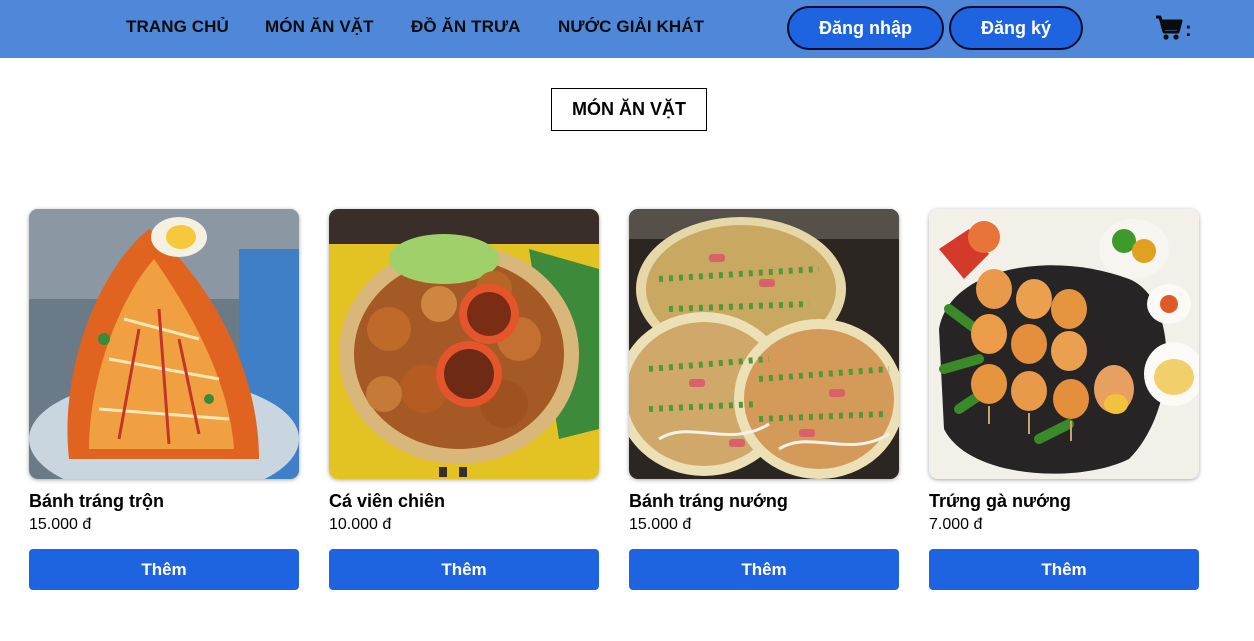 This screenshot has width=1254, height=641. Describe the element at coordinates (1016, 28) in the screenshot. I see `register-button: Đăng ký` at that location.